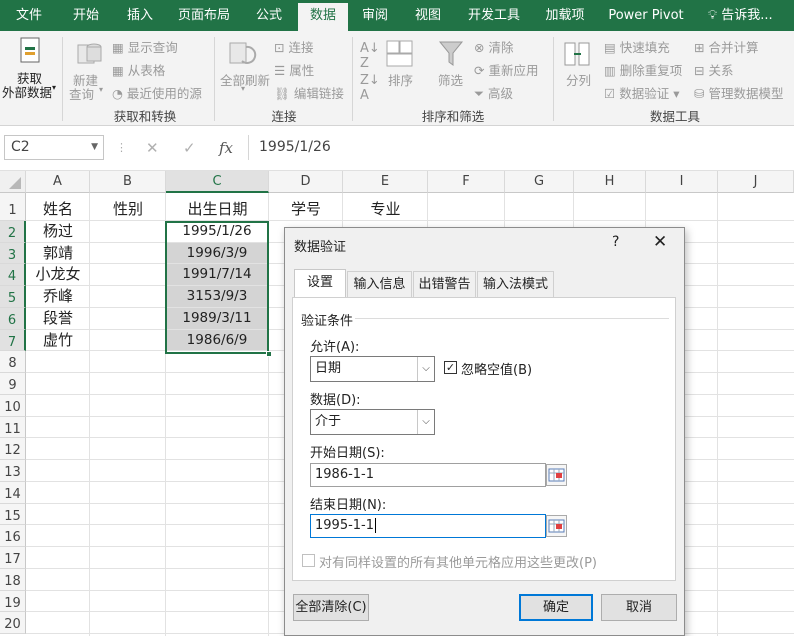 The width and height of the screenshot is (794, 636). Describe the element at coordinates (13, 405) in the screenshot. I see `row-header: 10` at that location.